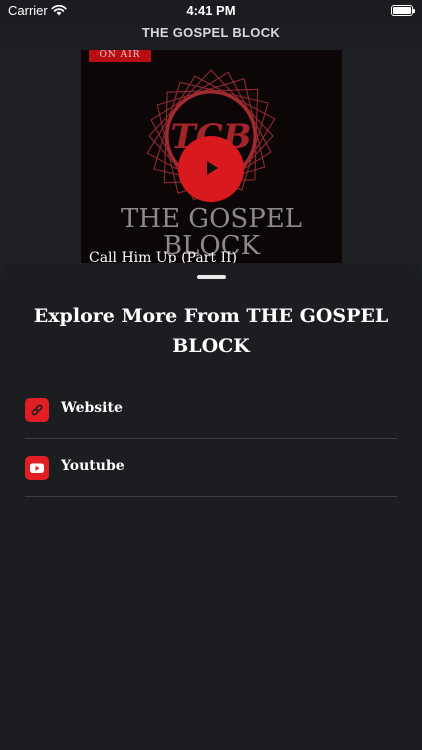 Image resolution: width=422 pixels, height=750 pixels. Describe the element at coordinates (211, 32) in the screenshot. I see `nav-title: THE GOSPEL BLOCK` at that location.